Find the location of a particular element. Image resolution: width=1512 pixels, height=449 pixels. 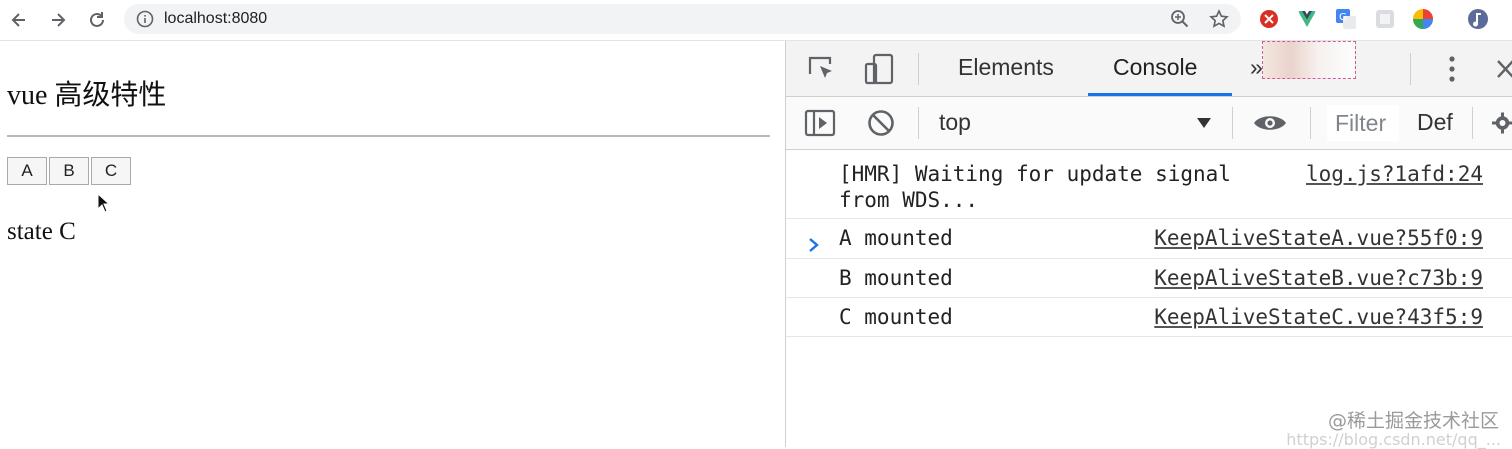

dropdown-arrow-icon is located at coordinates (1204, 123).